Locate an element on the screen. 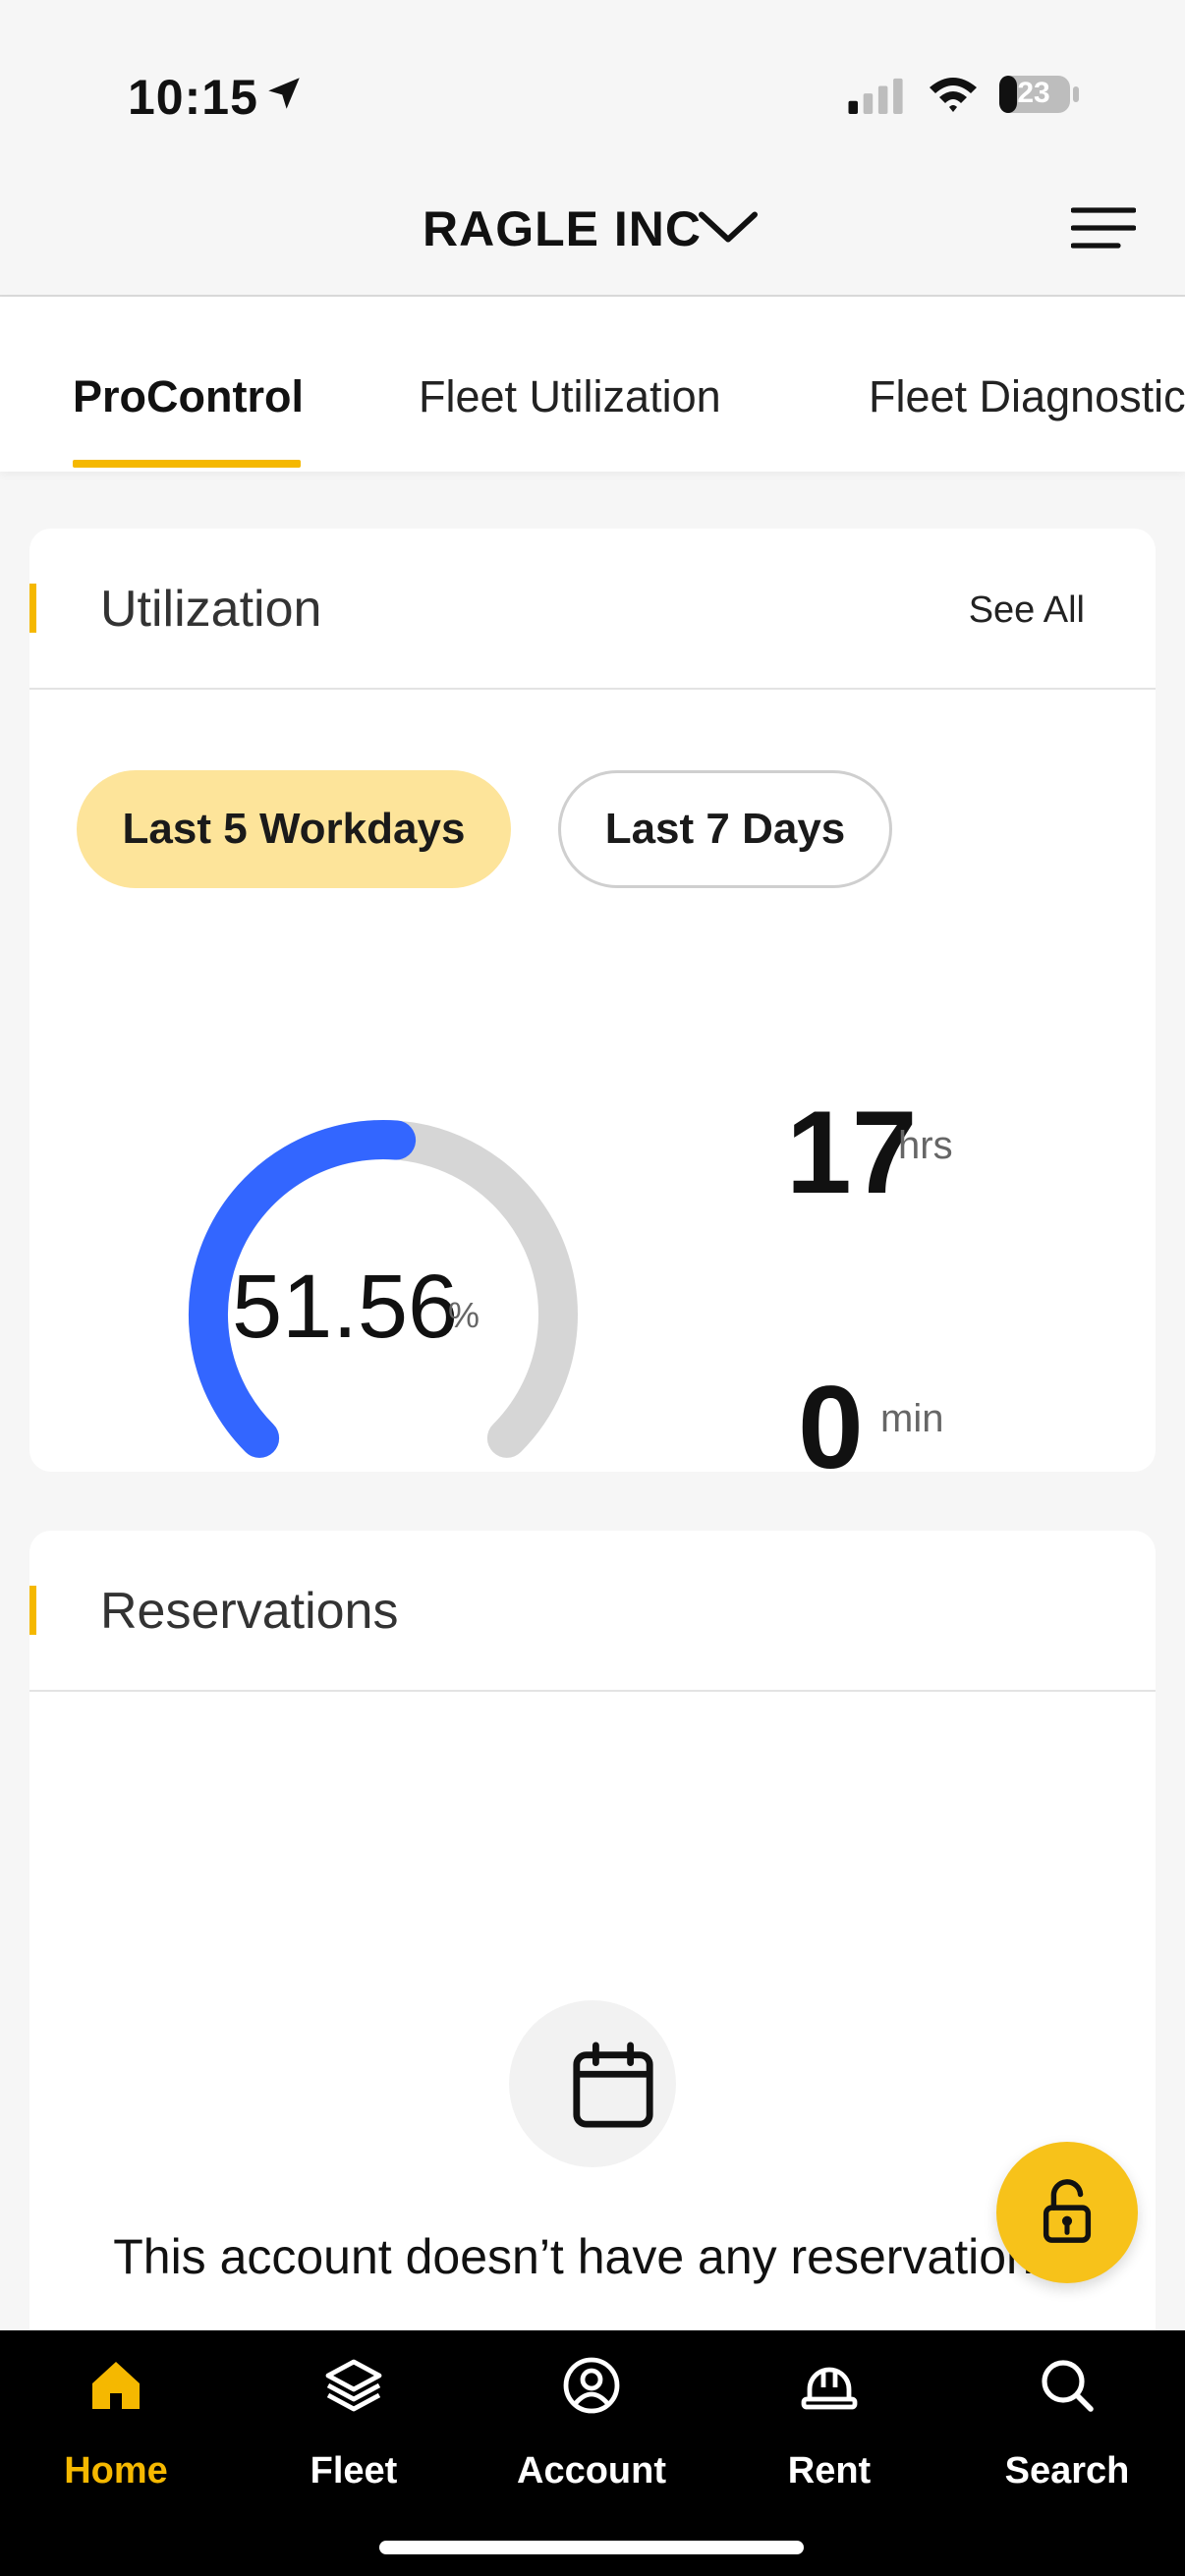  minutes-unit: min is located at coordinates (912, 1418).